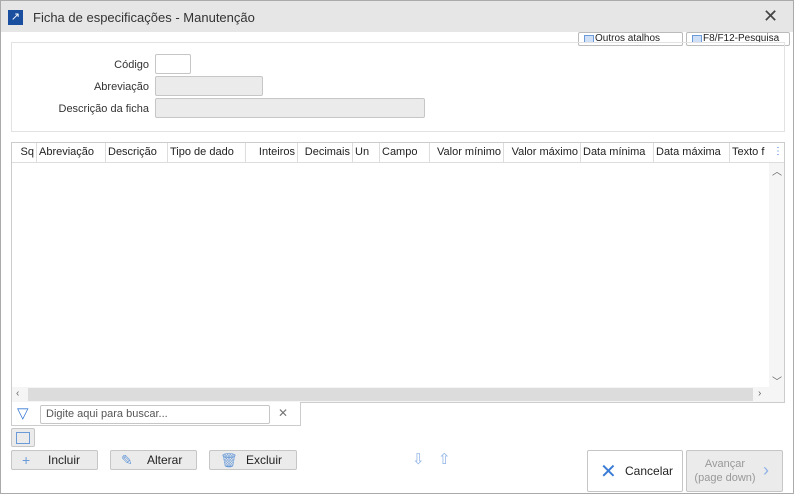 Image resolution: width=808 pixels, height=501 pixels. Describe the element at coordinates (23, 413) in the screenshot. I see `filter-icon: ▽` at that location.